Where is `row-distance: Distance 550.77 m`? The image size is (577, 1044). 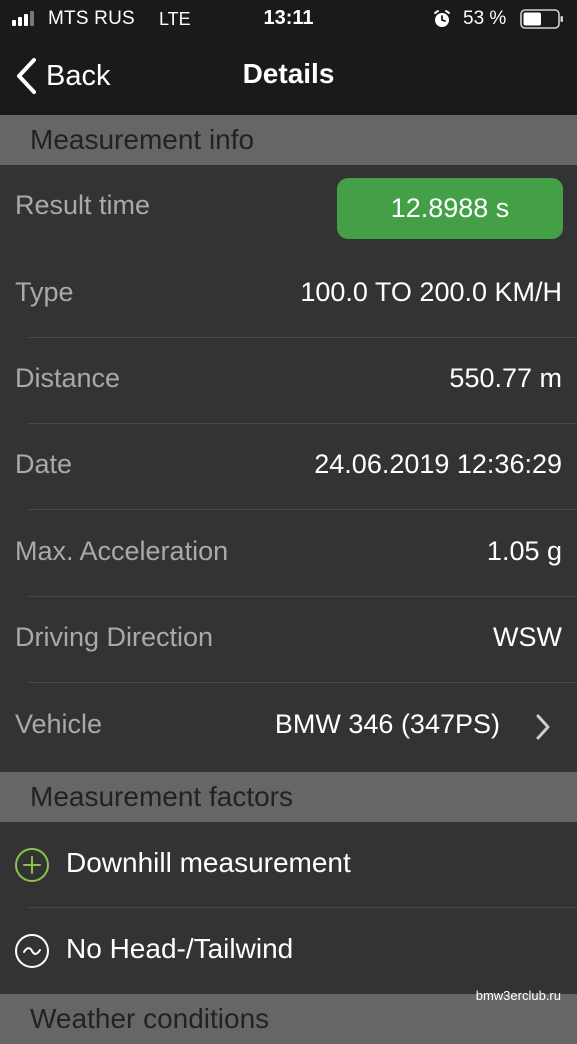 row-distance: Distance 550.77 m is located at coordinates (288, 381).